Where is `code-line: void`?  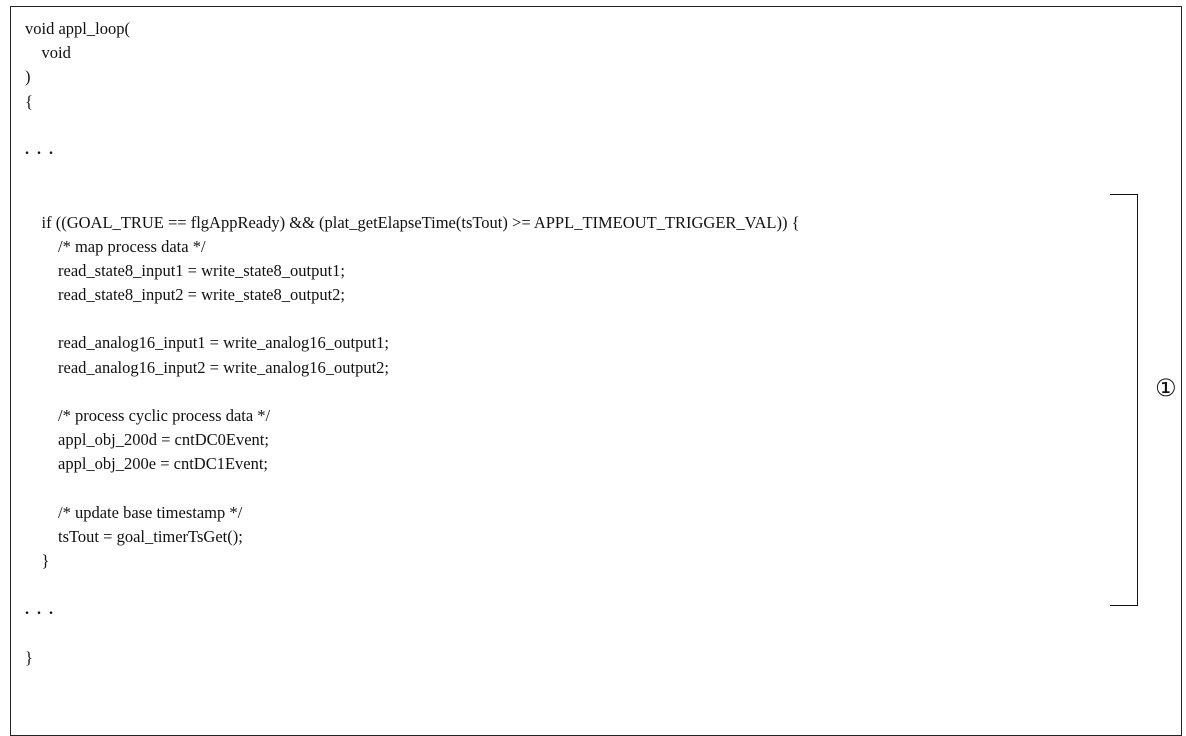 code-line: void is located at coordinates (48, 53).